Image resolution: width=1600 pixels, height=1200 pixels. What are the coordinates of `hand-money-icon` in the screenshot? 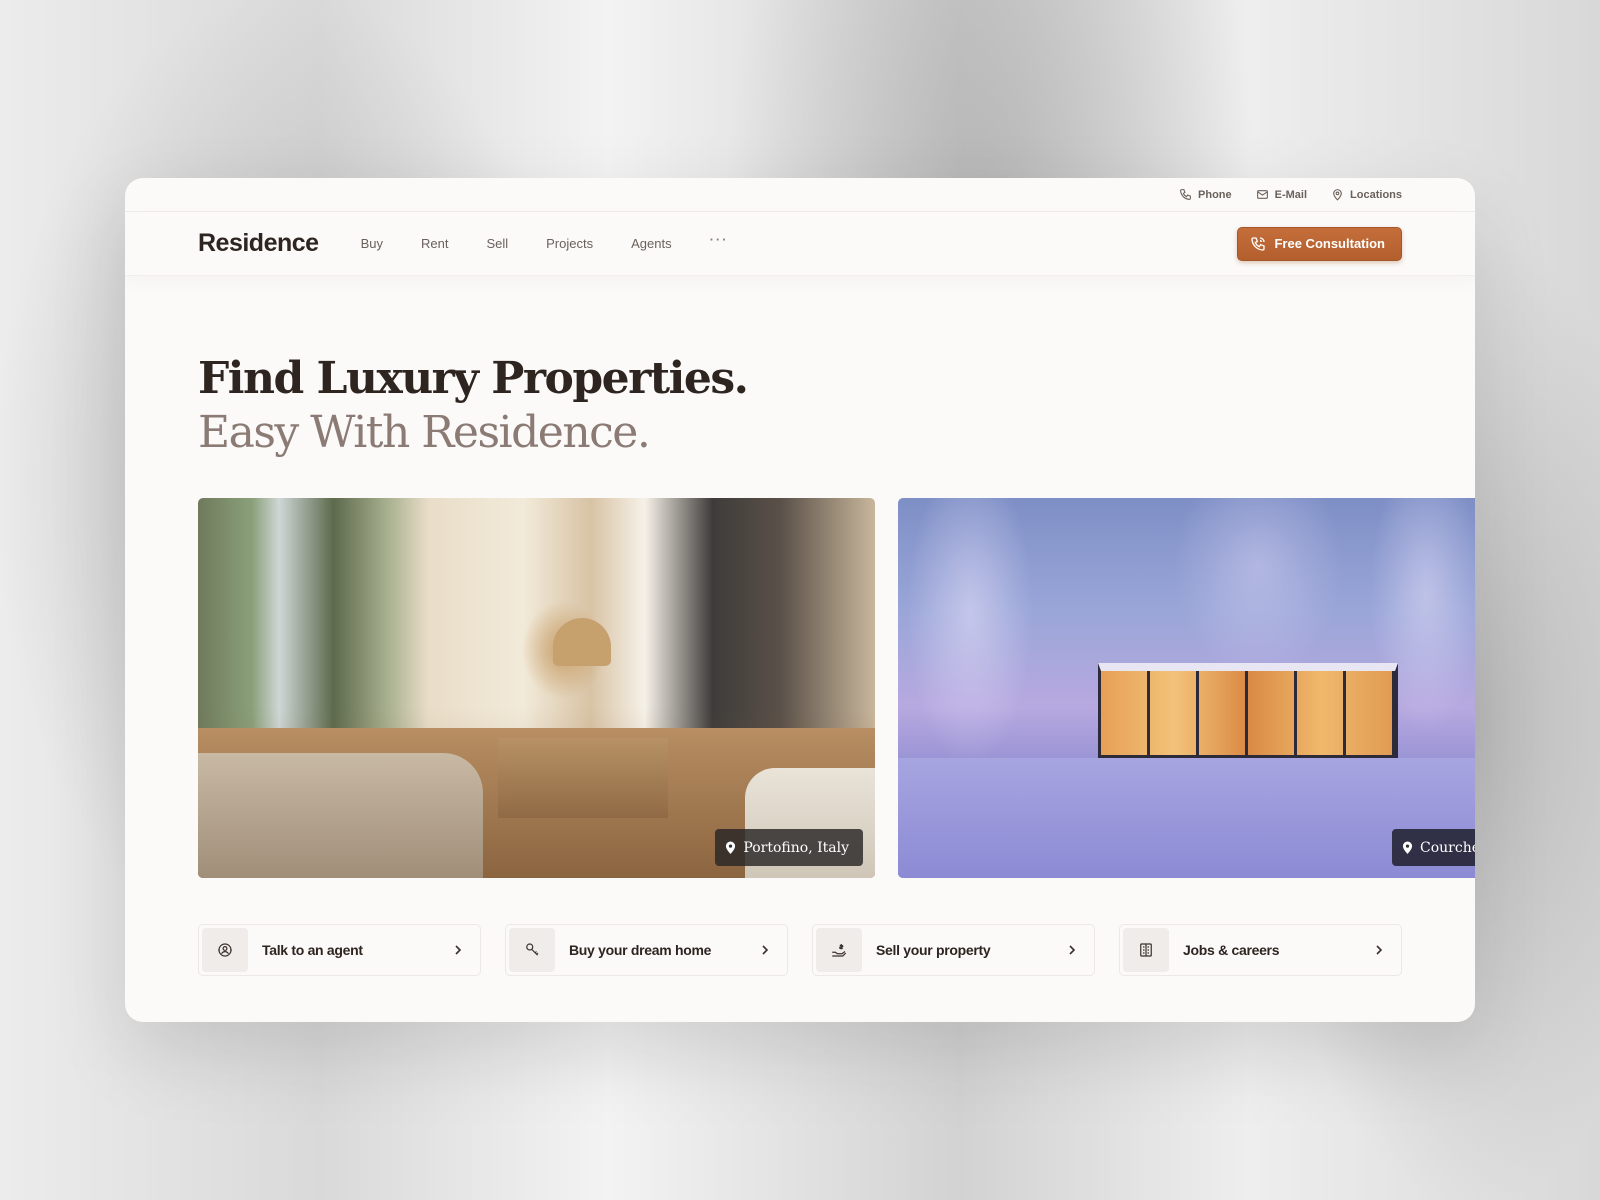 It's located at (839, 950).